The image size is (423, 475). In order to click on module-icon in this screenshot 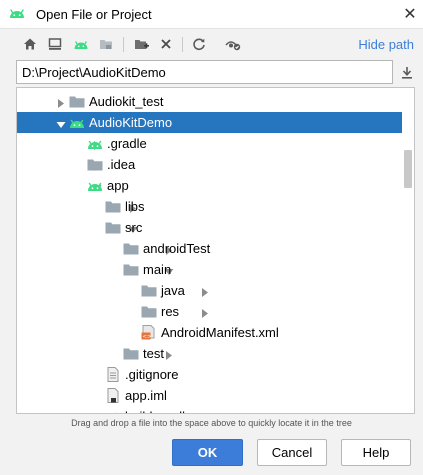, I will do `click(106, 44)`.